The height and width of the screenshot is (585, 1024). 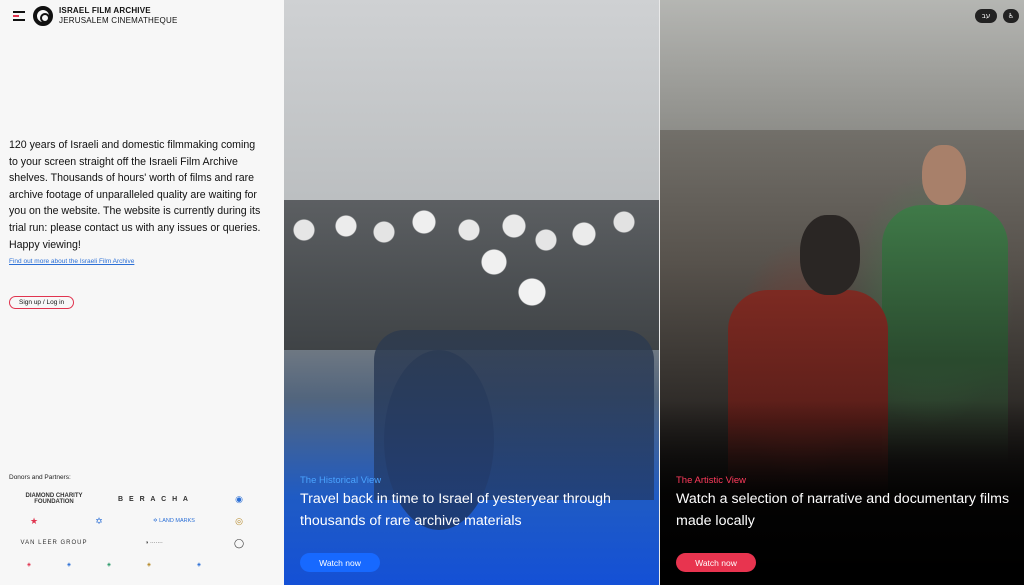 I want to click on partner-logo: ◉, so click(x=239, y=498).